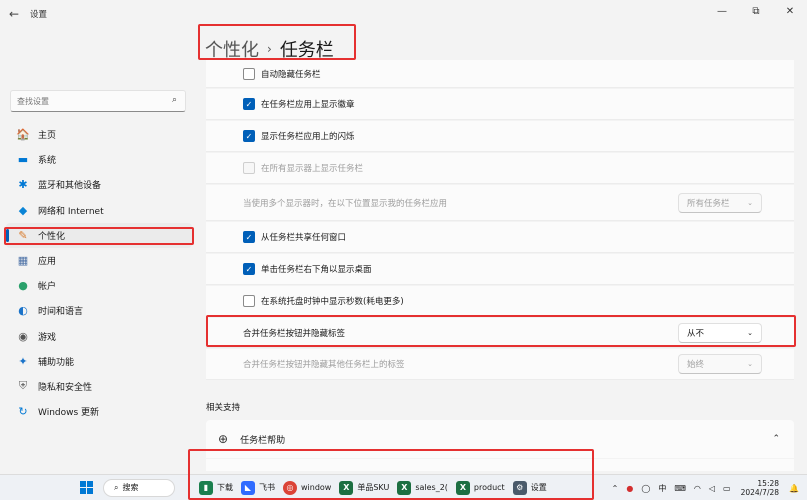 This screenshot has width=807, height=500. What do you see at coordinates (99, 235) in the screenshot?
I see `sidebar-item-personalization: ✎ 个性化` at bounding box center [99, 235].